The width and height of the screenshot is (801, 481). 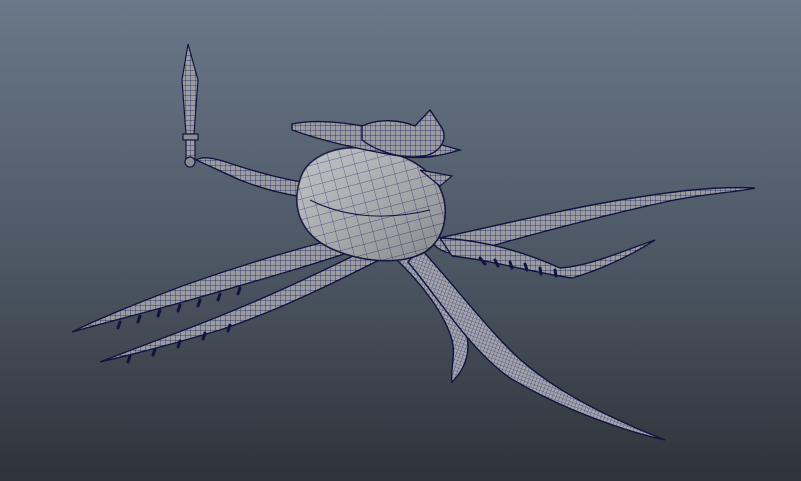 What do you see at coordinates (547, 258) in the screenshot?
I see `tentacle-right-curl` at bounding box center [547, 258].